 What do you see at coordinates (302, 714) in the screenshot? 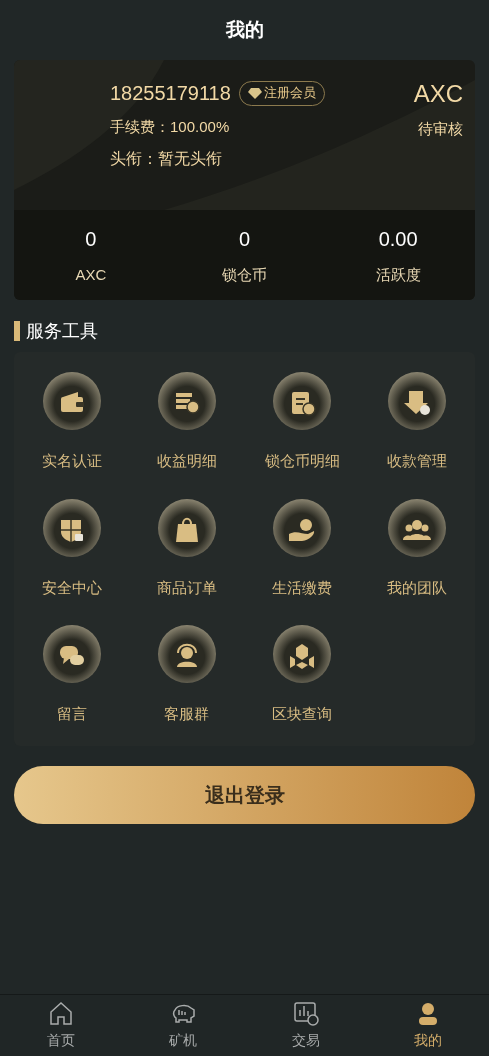
I see `tool-label: 区块查询` at bounding box center [302, 714].